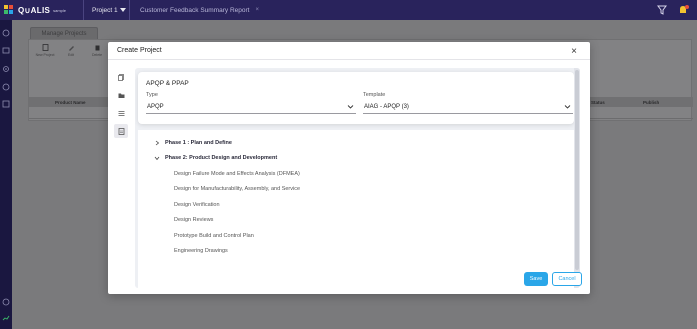 This screenshot has height=329, width=697. Describe the element at coordinates (386, 107) in the screenshot. I see `template-value: AIAG - APQP (3)` at that location.